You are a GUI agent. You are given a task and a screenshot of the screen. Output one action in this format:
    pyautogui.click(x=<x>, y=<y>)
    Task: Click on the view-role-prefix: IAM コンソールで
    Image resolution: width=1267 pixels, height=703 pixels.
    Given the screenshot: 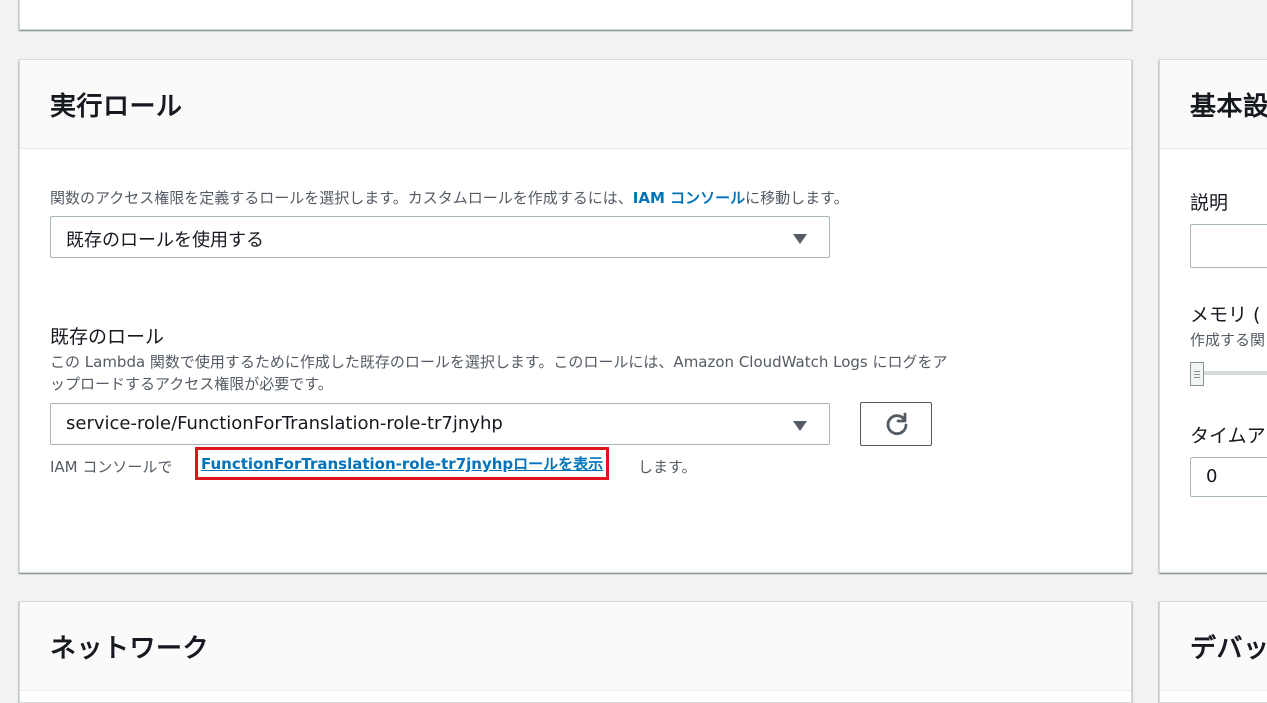 What is the action you would take?
    pyautogui.click(x=111, y=467)
    